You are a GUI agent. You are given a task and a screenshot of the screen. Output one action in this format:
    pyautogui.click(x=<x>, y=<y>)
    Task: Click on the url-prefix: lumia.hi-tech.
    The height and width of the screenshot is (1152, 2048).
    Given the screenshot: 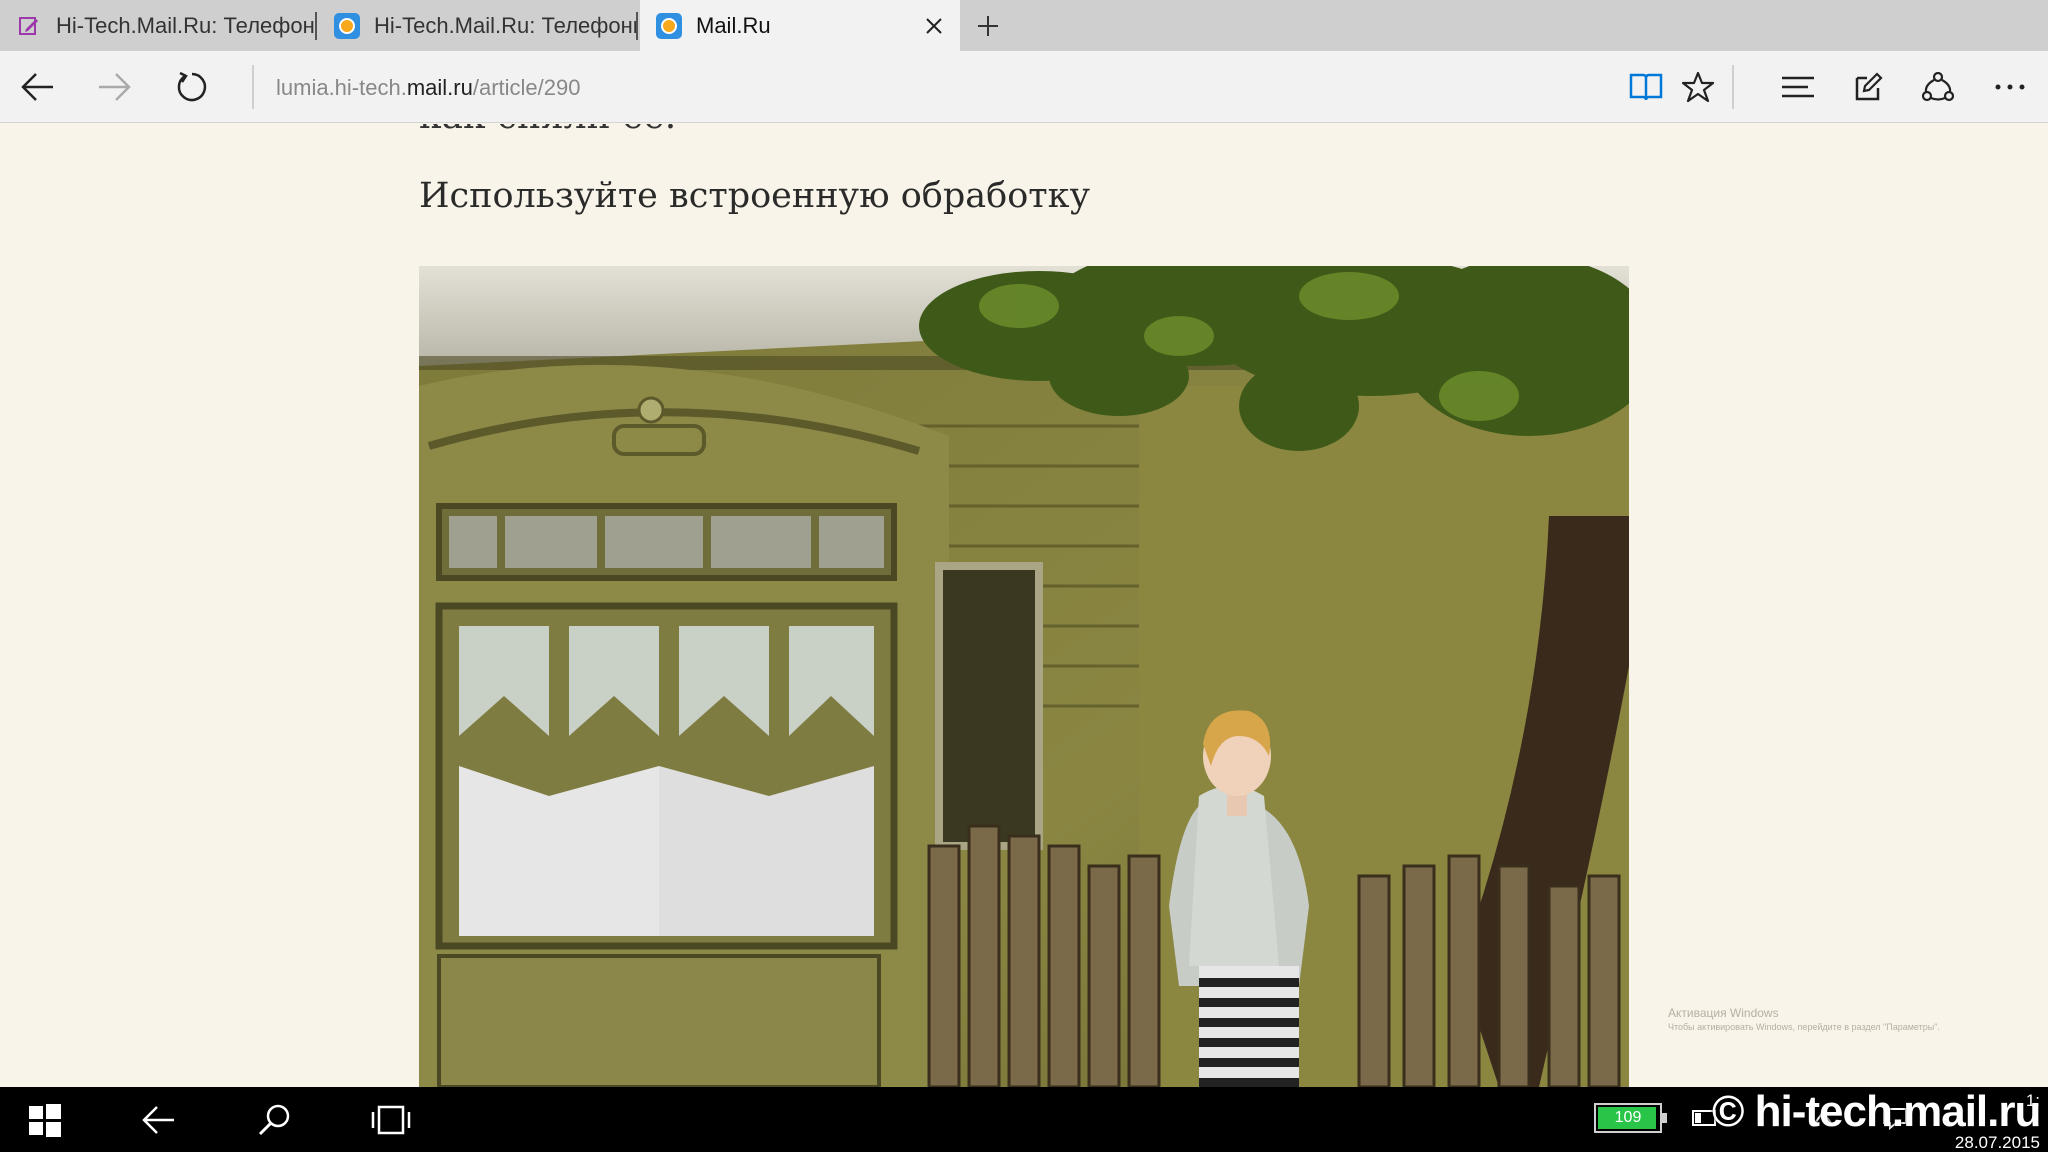 What is the action you would take?
    pyautogui.click(x=341, y=87)
    